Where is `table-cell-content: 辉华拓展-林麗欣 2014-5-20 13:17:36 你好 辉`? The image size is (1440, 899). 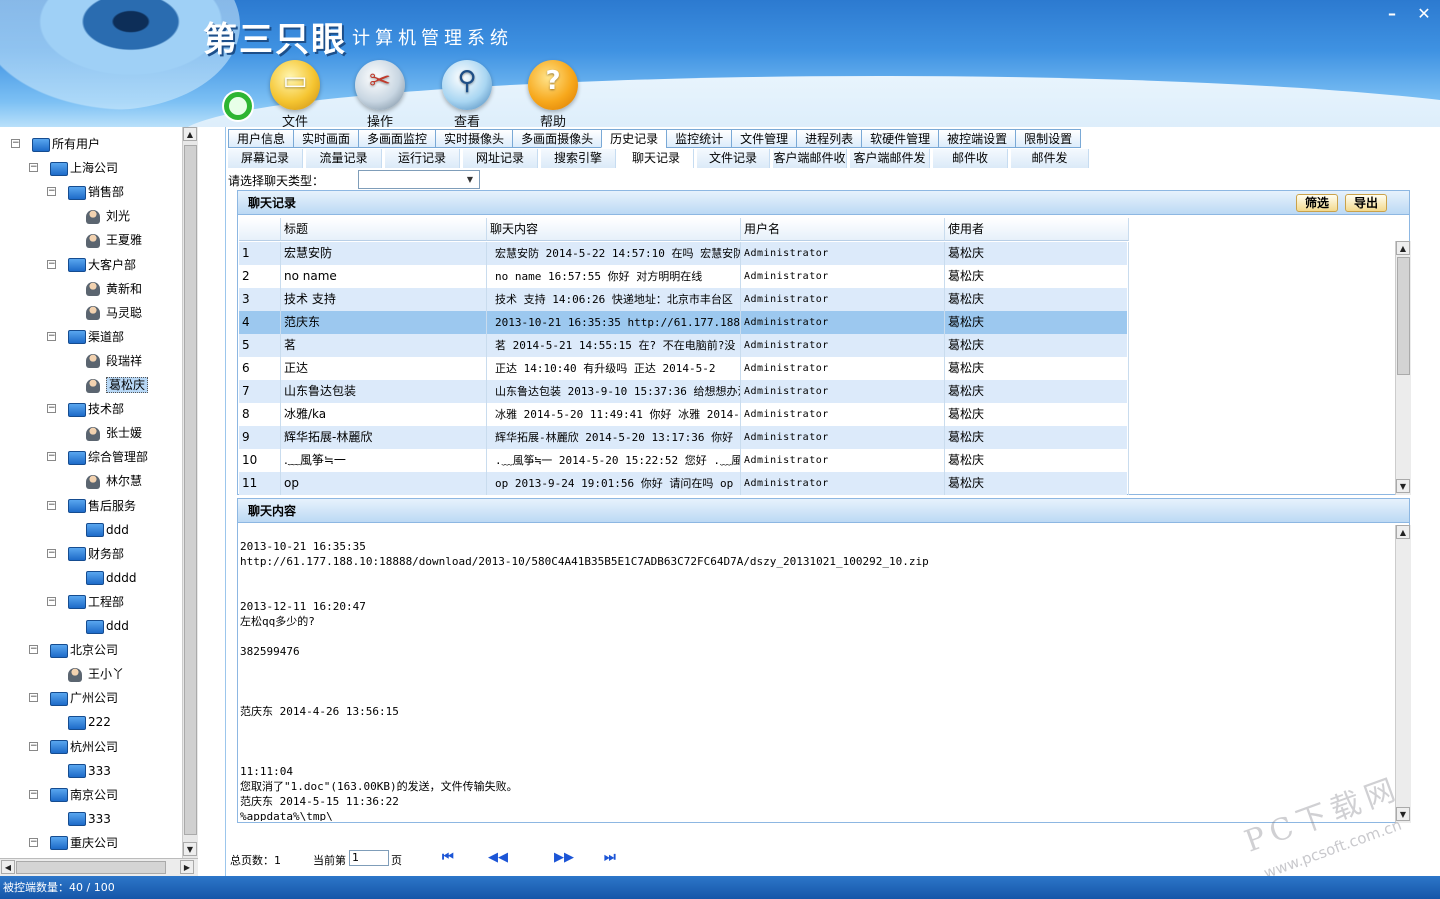 table-cell-content: 辉华拓展-林麗欣 2014-5-20 13:17:36 你好 辉 is located at coordinates (614, 437).